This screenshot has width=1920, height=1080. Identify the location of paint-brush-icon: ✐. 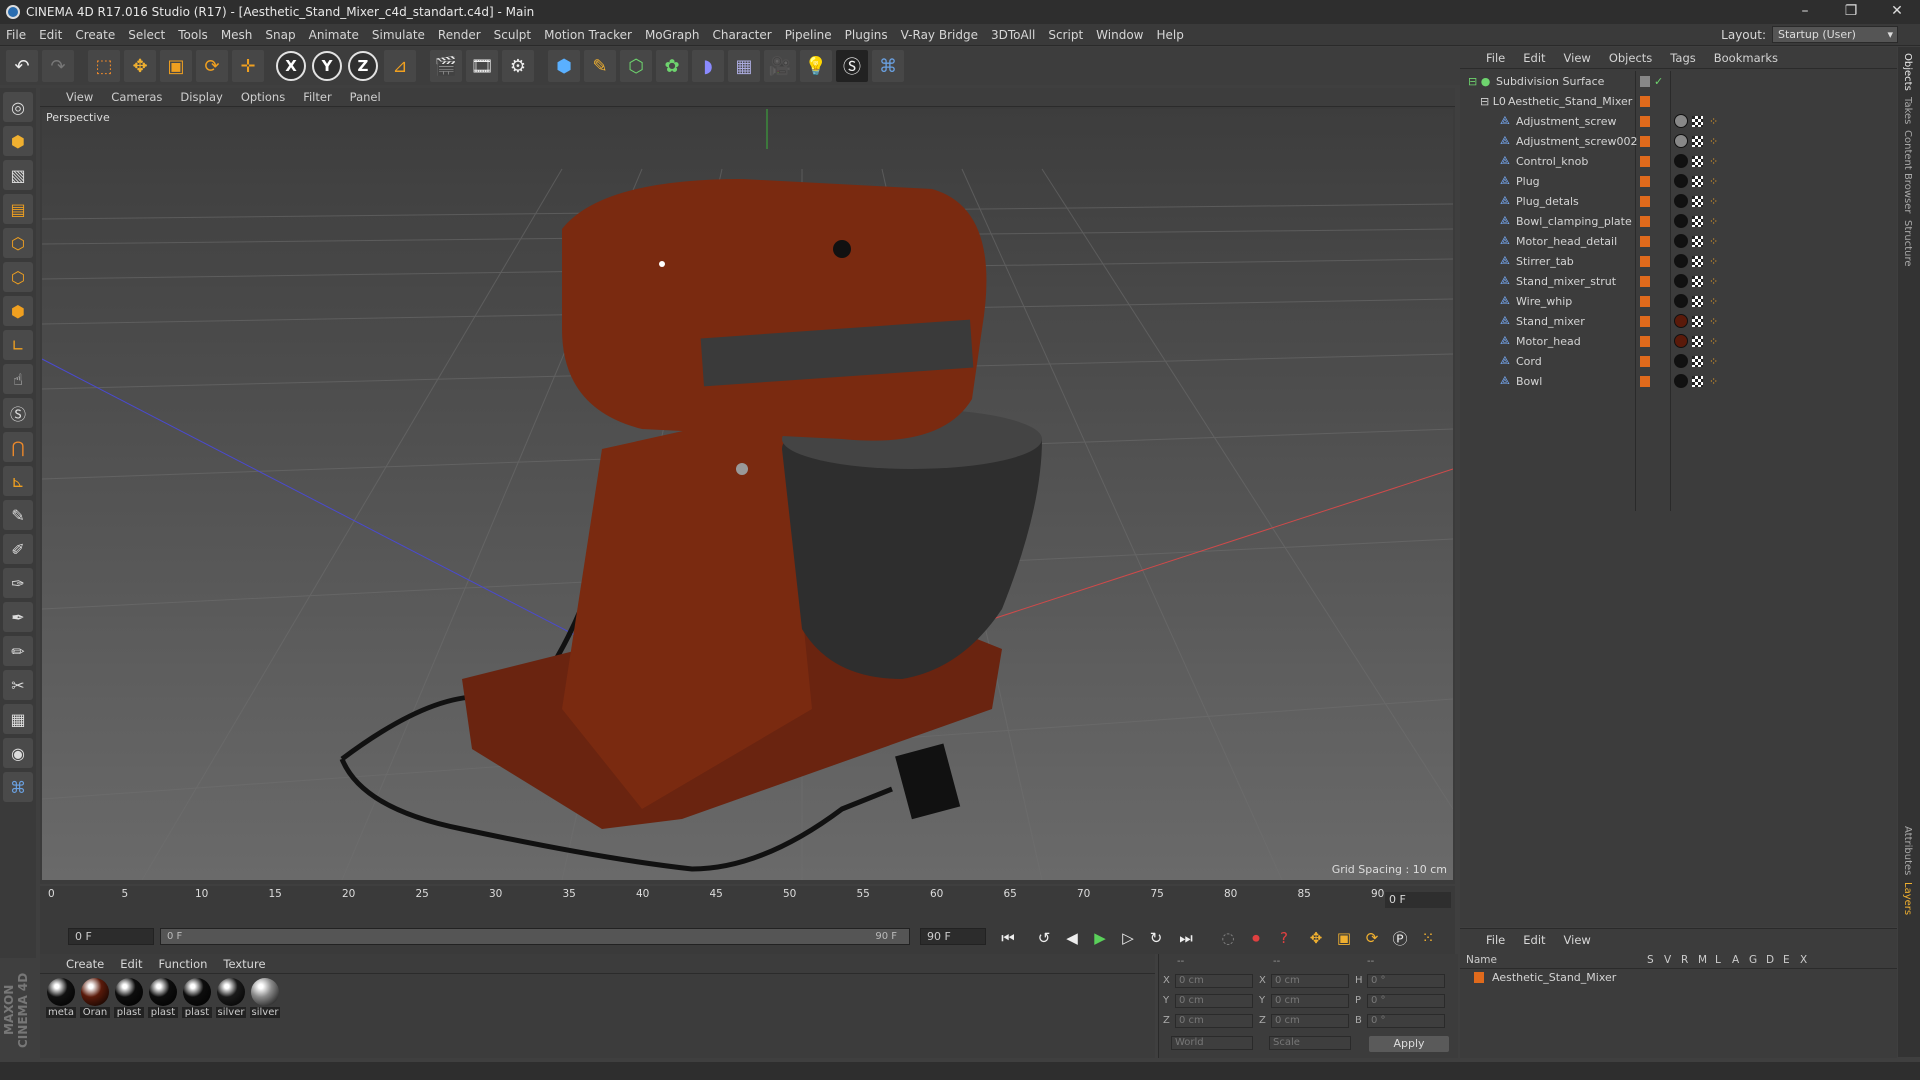
(18, 549).